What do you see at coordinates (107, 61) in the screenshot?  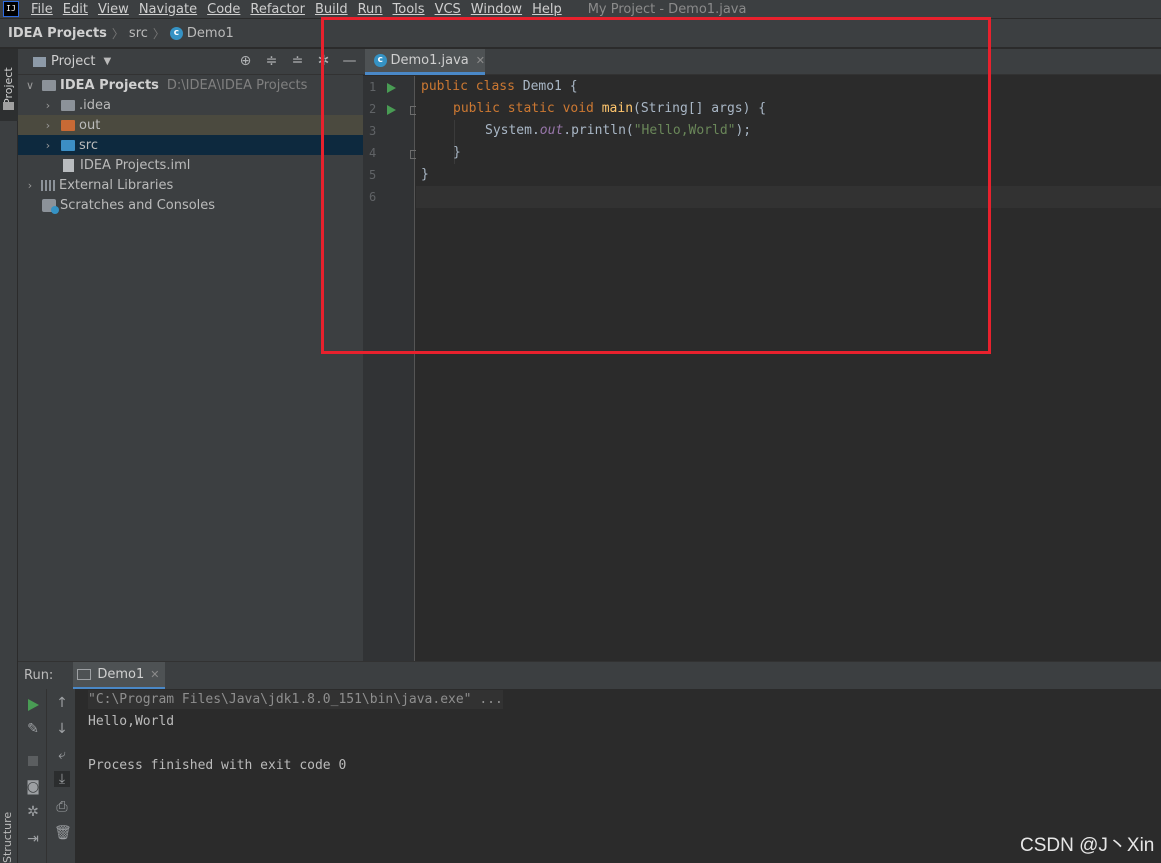 I see `chevron-down-icon: ▼` at bounding box center [107, 61].